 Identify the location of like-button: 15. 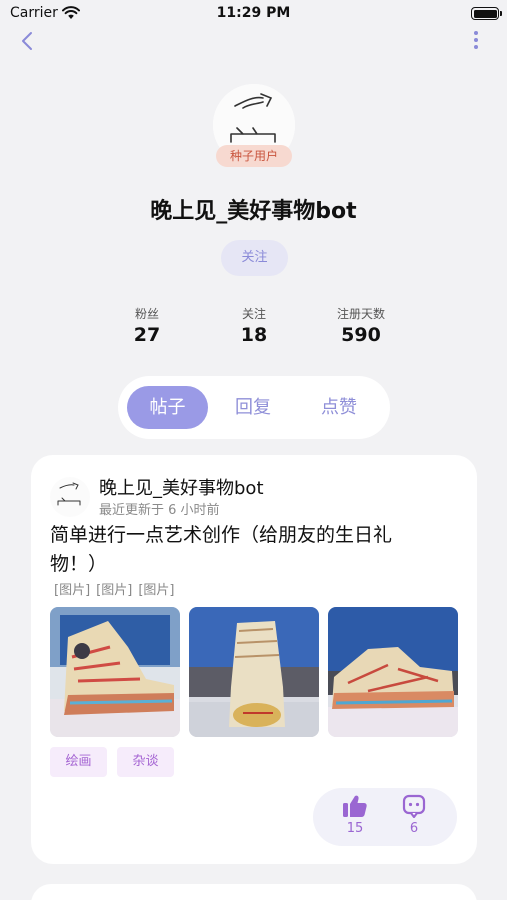
(355, 815).